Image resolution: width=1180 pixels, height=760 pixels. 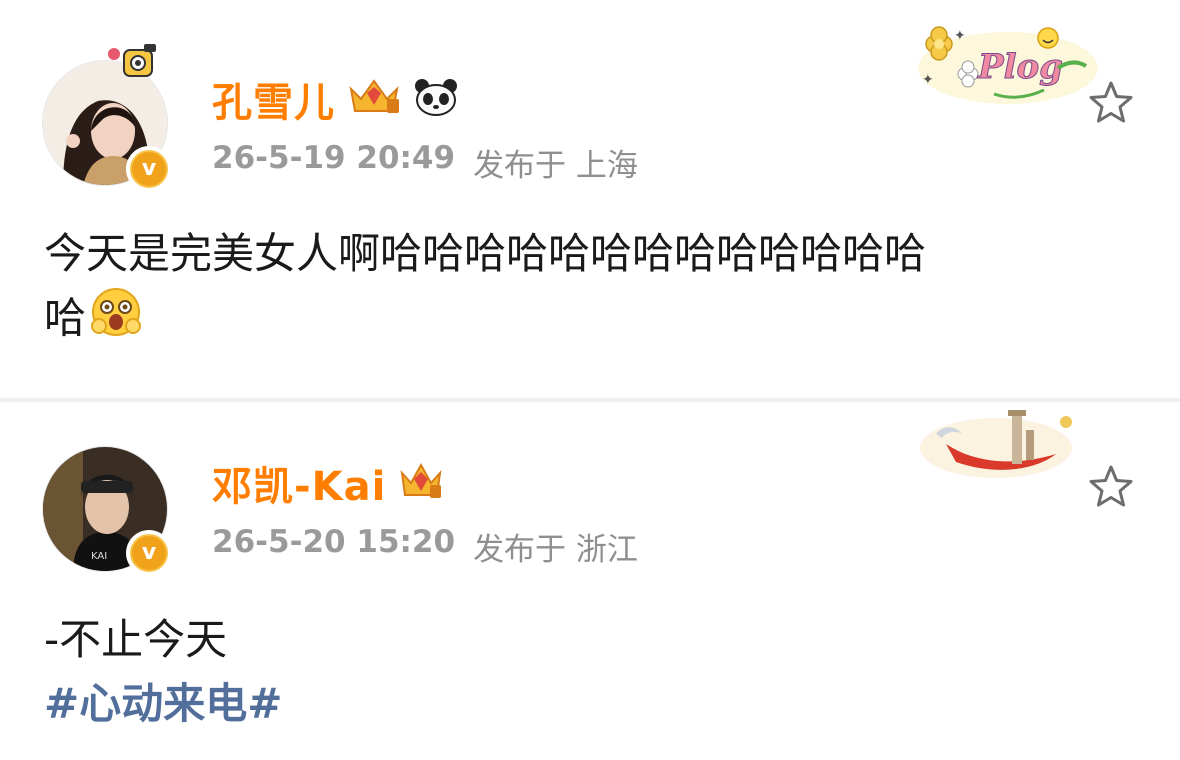 I want to click on plog-text: Plog, so click(x=1020, y=67).